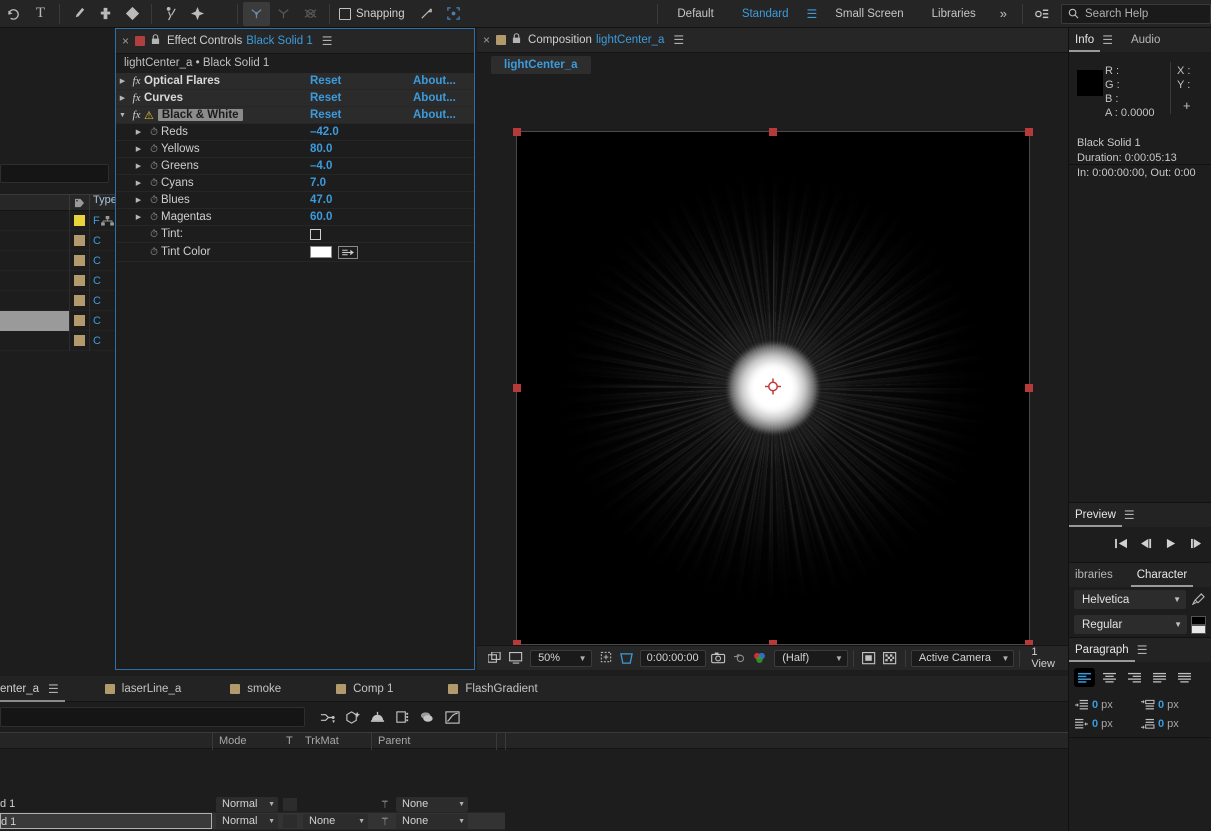  What do you see at coordinates (13, 14) in the screenshot?
I see `rotate-tool-icon` at bounding box center [13, 14].